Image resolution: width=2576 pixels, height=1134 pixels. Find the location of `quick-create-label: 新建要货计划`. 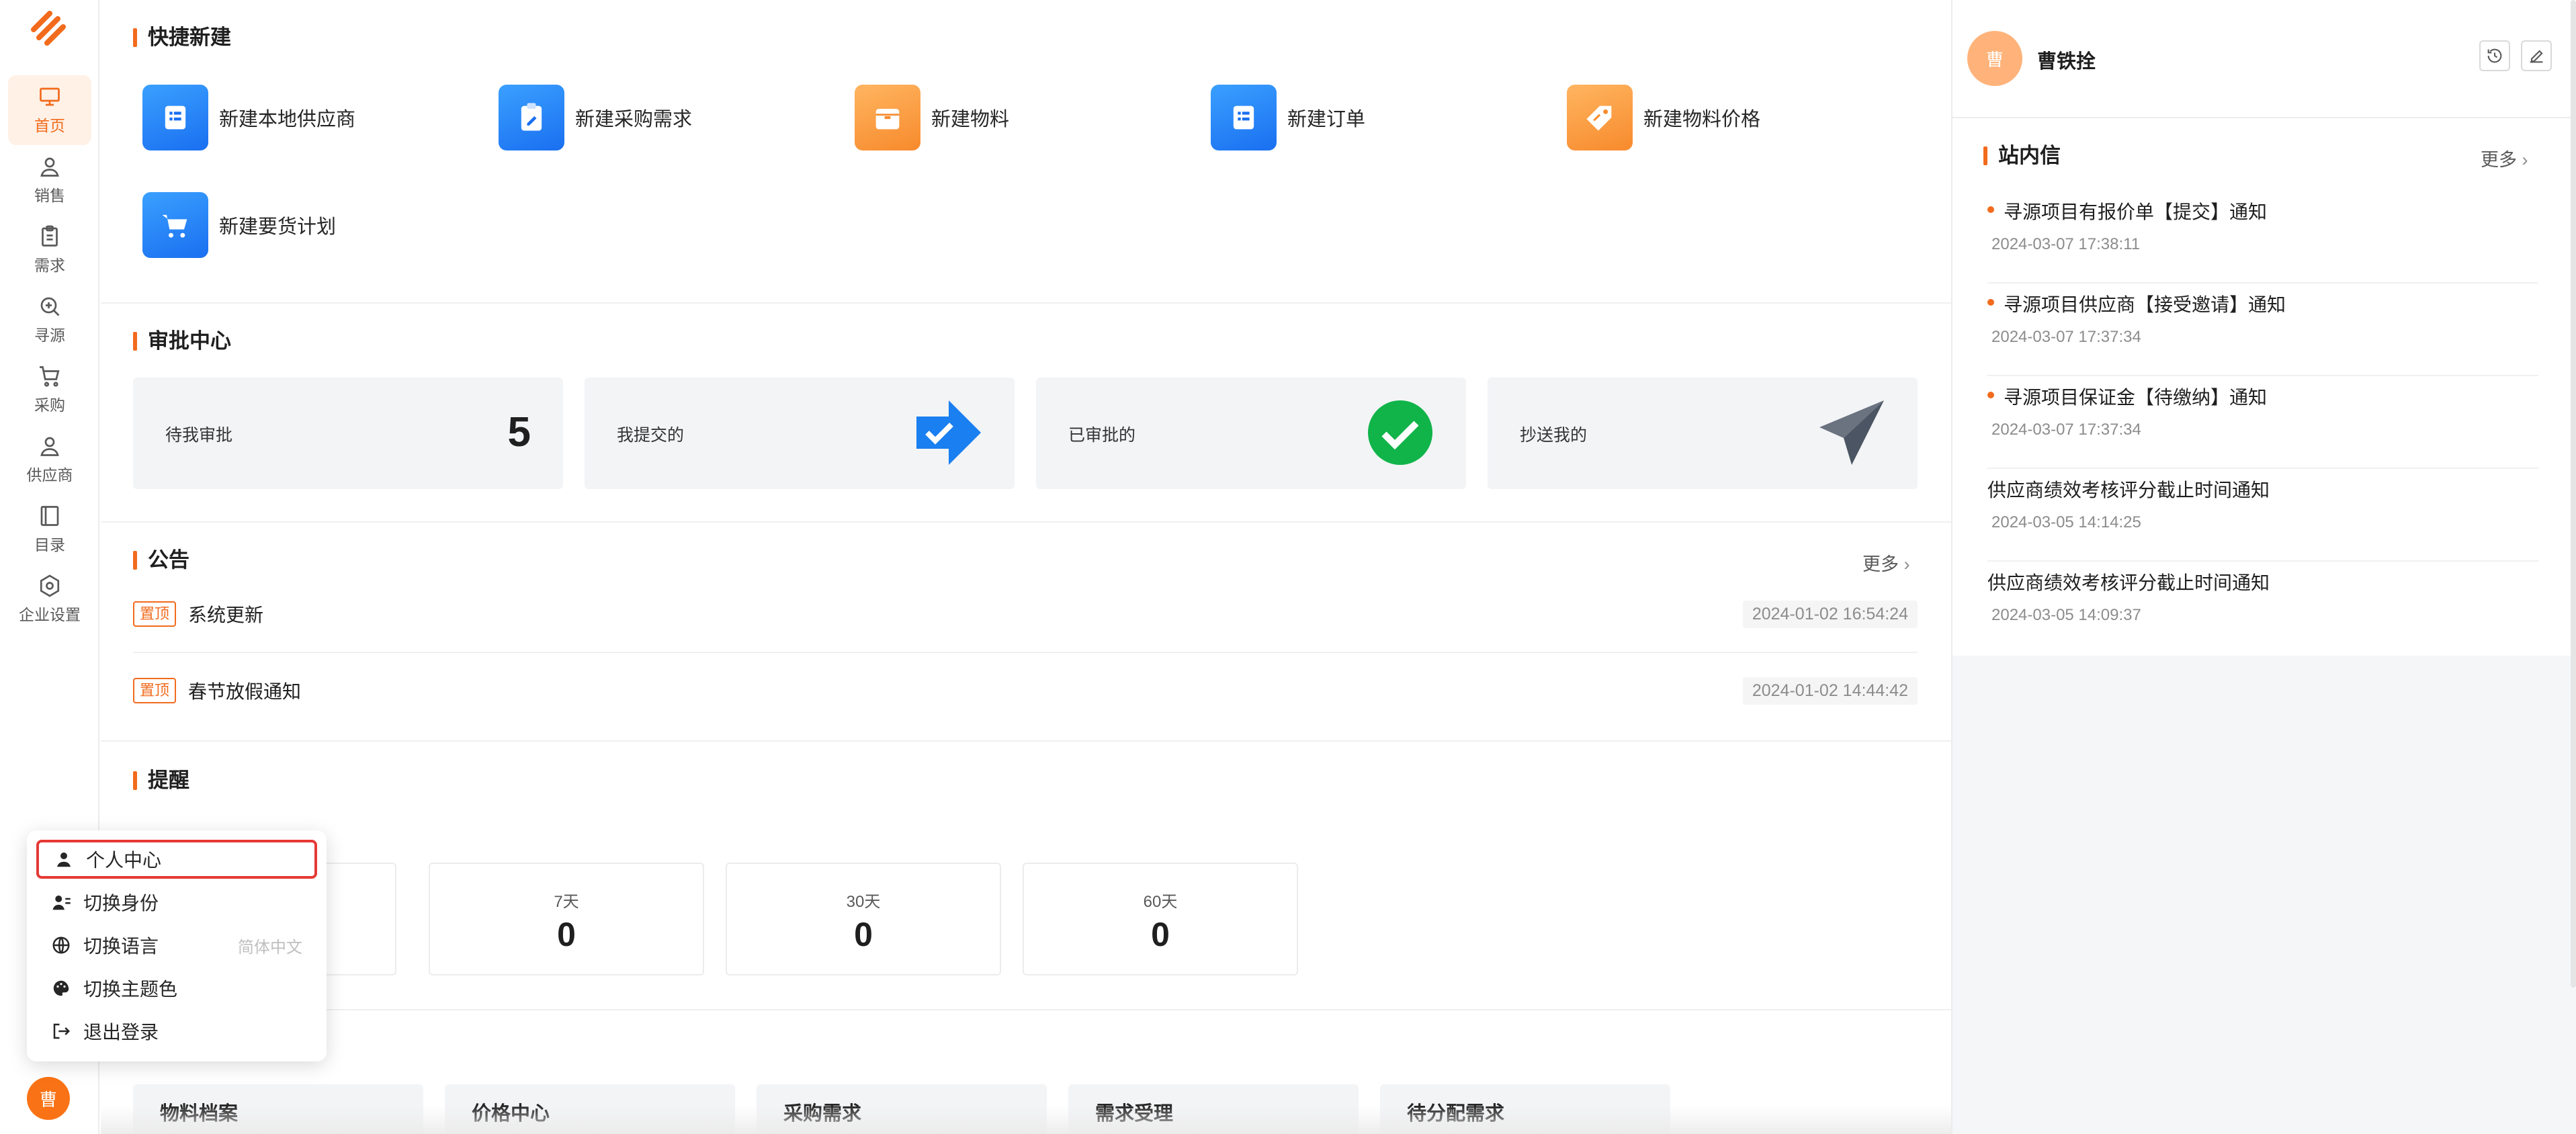

quick-create-label: 新建要货计划 is located at coordinates (278, 227).